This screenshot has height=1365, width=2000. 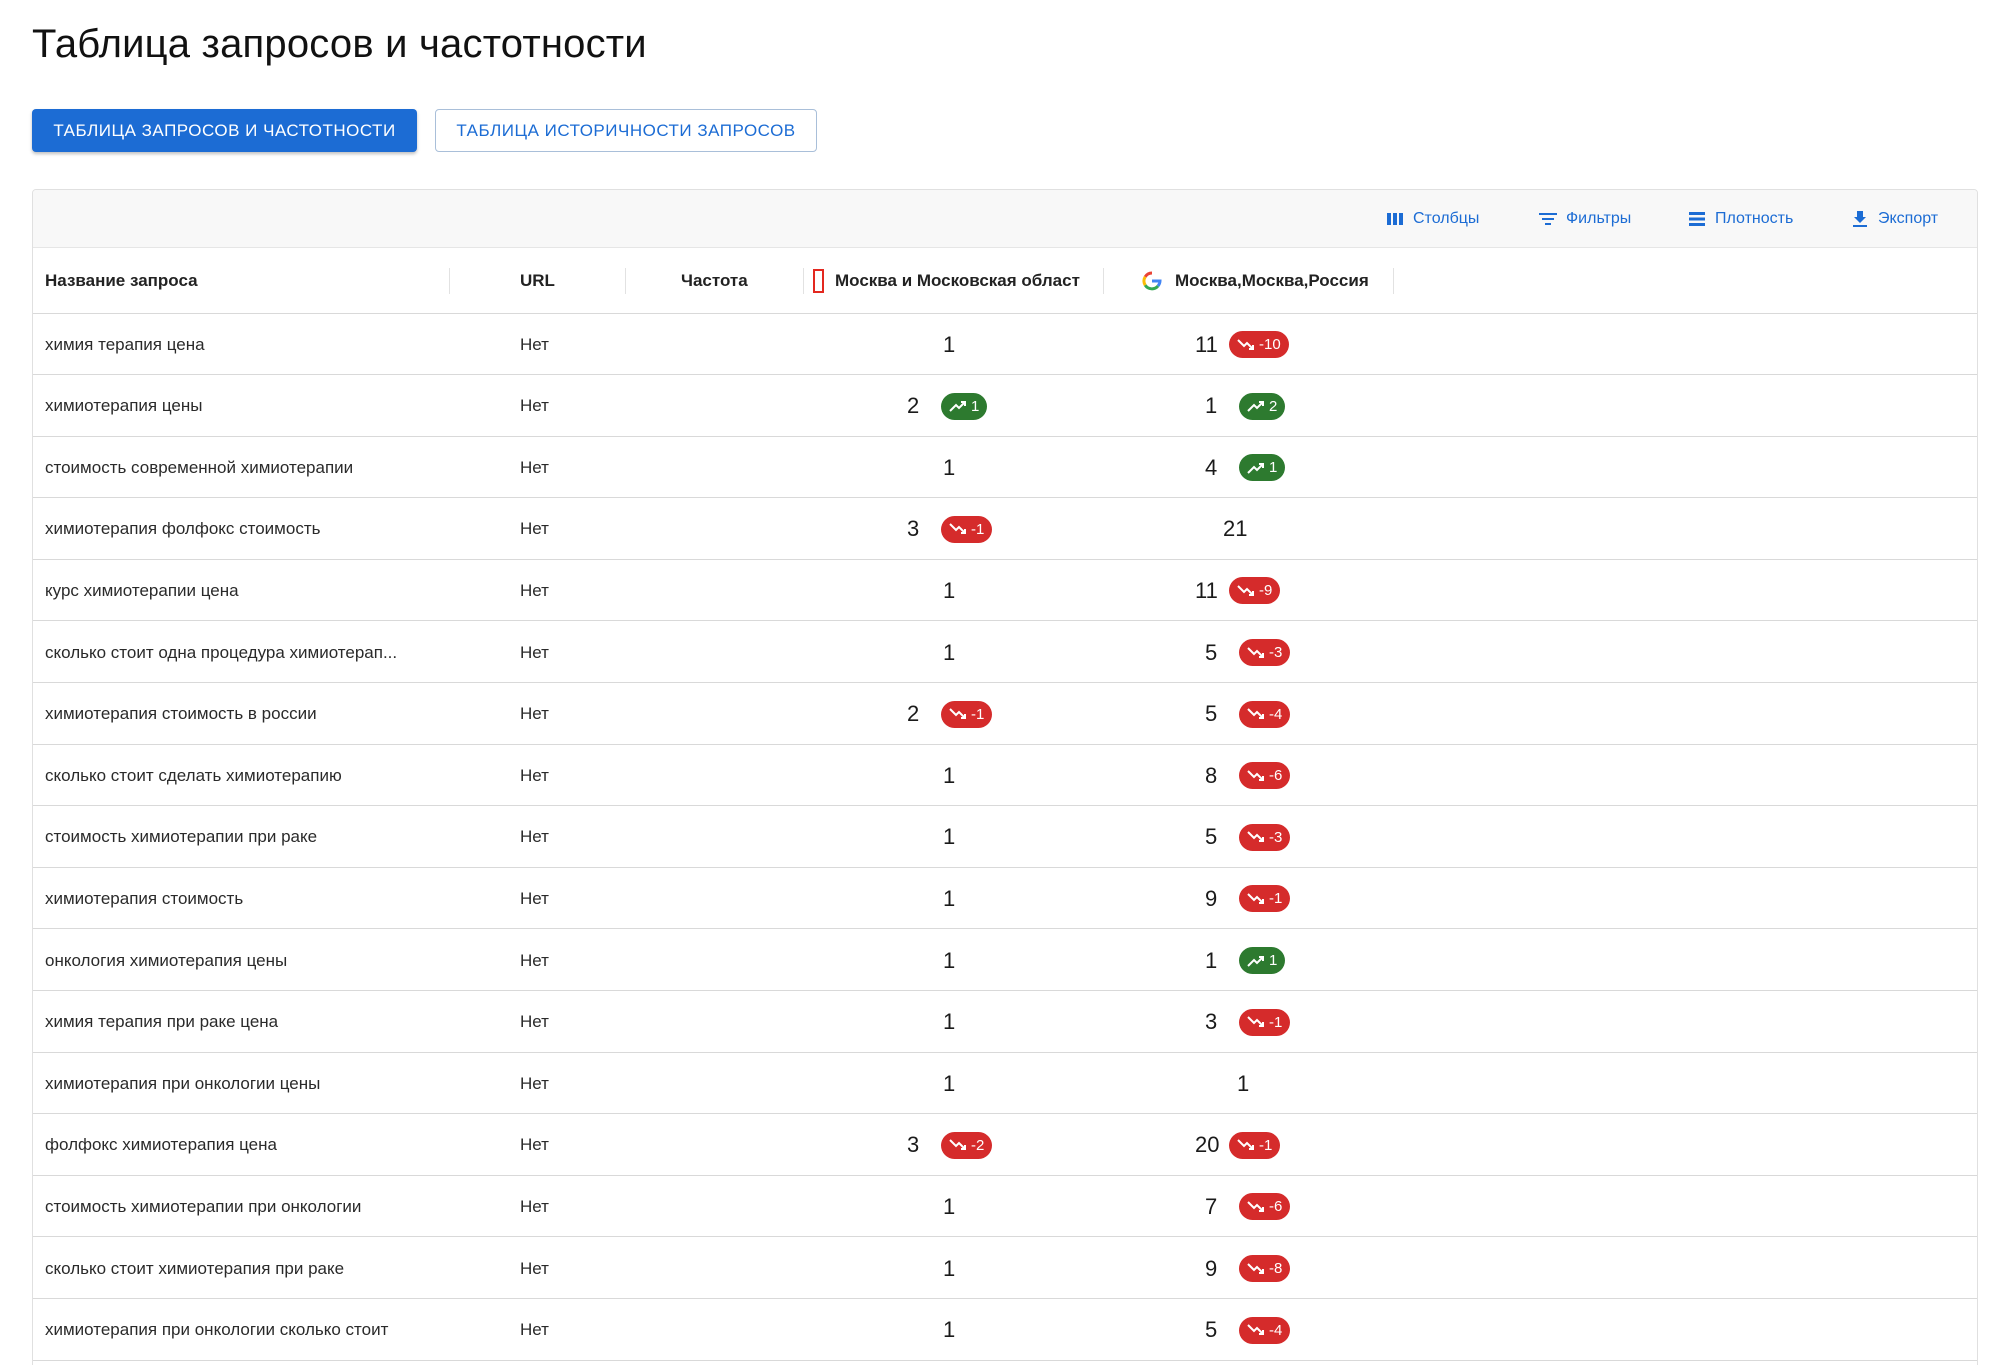 I want to click on column-header-url: URL, so click(x=580, y=281).